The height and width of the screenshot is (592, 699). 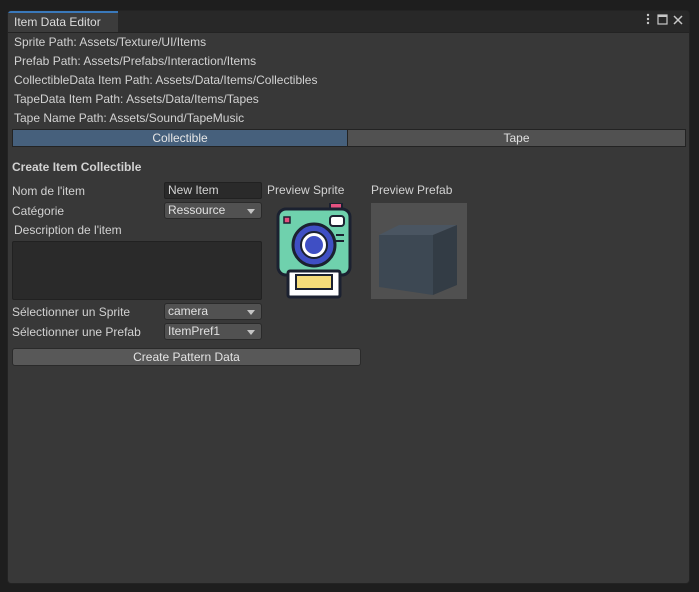 I want to click on description-textarea, so click(x=137, y=270).